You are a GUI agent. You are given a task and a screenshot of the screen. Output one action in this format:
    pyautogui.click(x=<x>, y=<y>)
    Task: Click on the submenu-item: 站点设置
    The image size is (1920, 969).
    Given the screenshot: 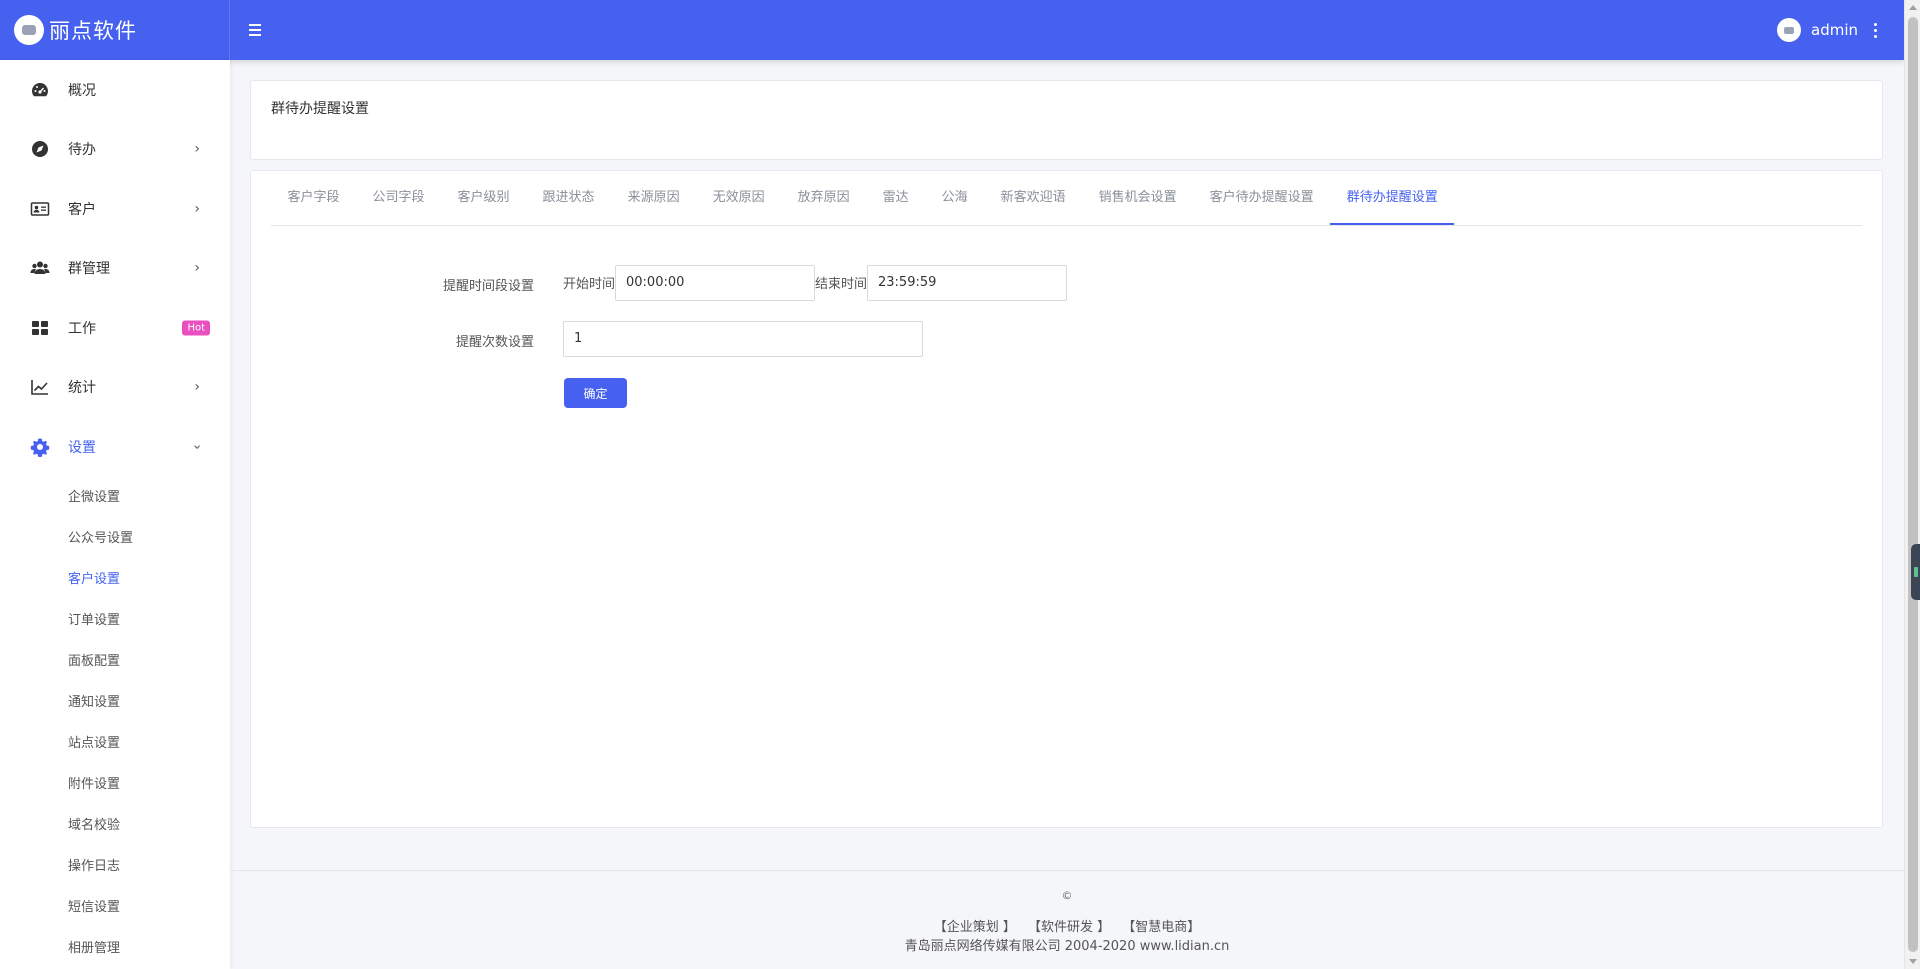 What is the action you would take?
    pyautogui.click(x=115, y=743)
    